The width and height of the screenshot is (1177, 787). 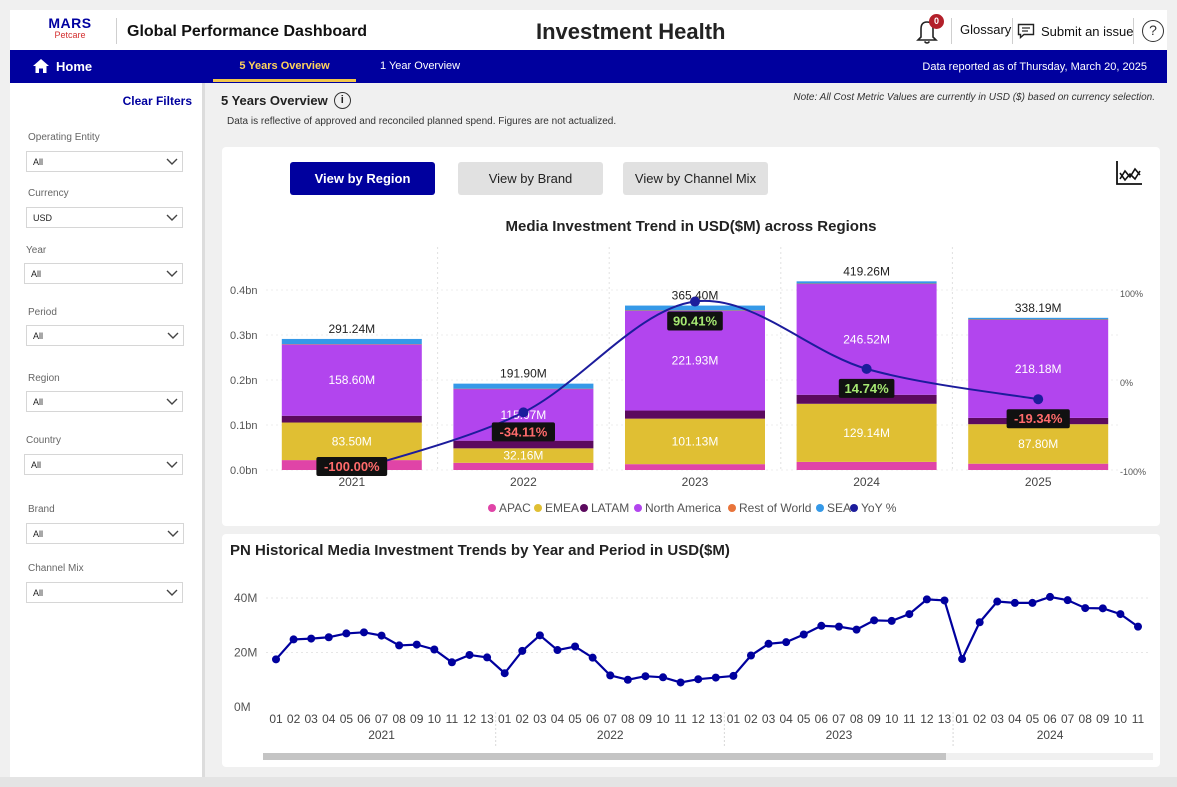 I want to click on clear-filters-button: Clear Filters, so click(x=157, y=101).